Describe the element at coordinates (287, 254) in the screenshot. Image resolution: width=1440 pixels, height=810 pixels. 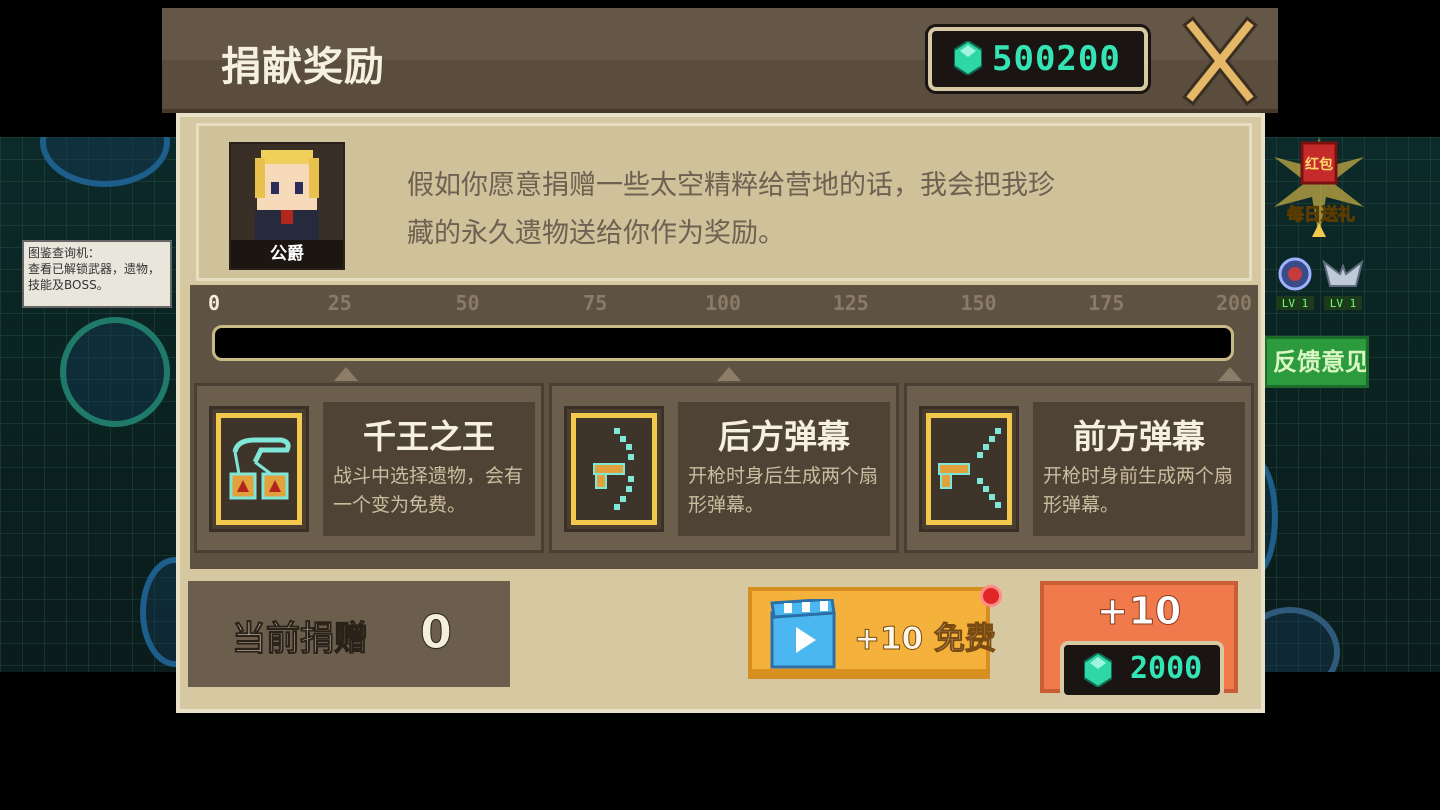
I see `npc-name: 公爵` at that location.